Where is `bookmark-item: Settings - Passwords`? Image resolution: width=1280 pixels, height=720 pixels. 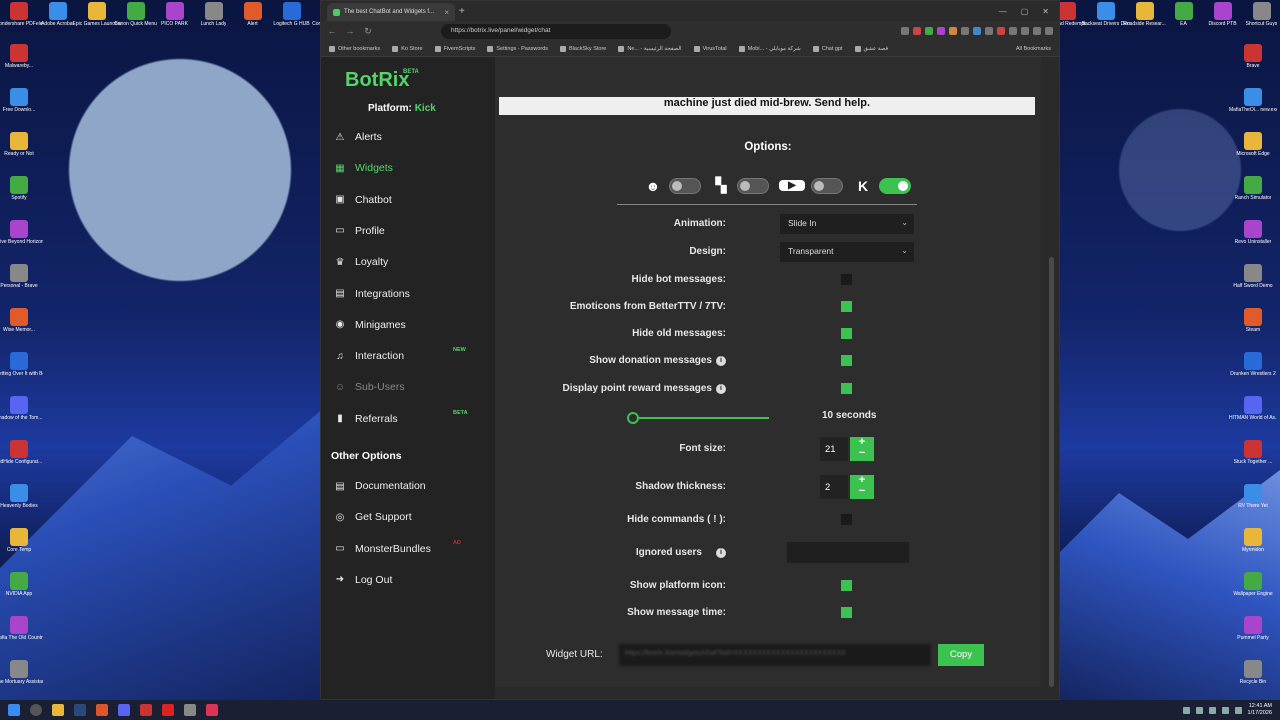
bookmark-item: Settings - Passwords is located at coordinates (517, 48).